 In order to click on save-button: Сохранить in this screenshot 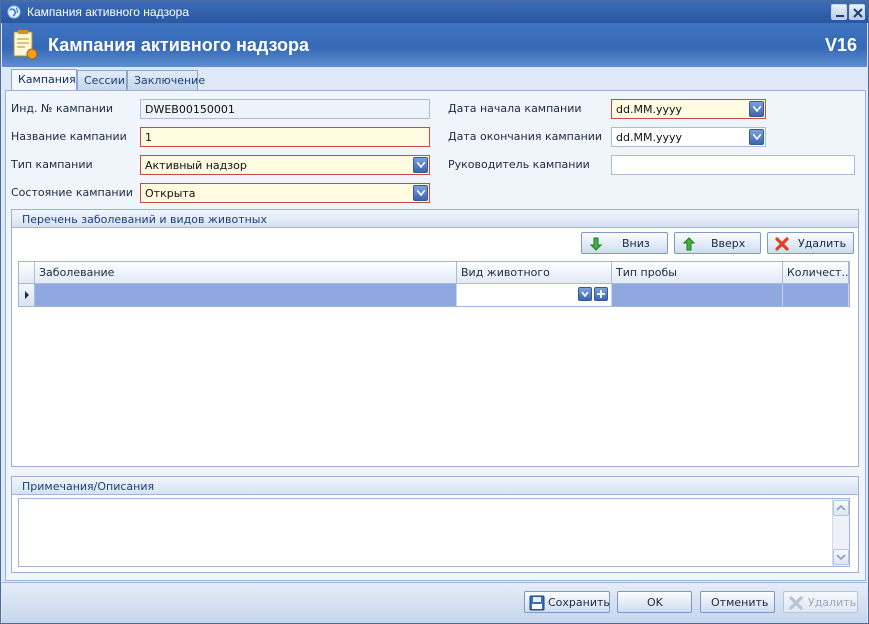, I will do `click(567, 602)`.